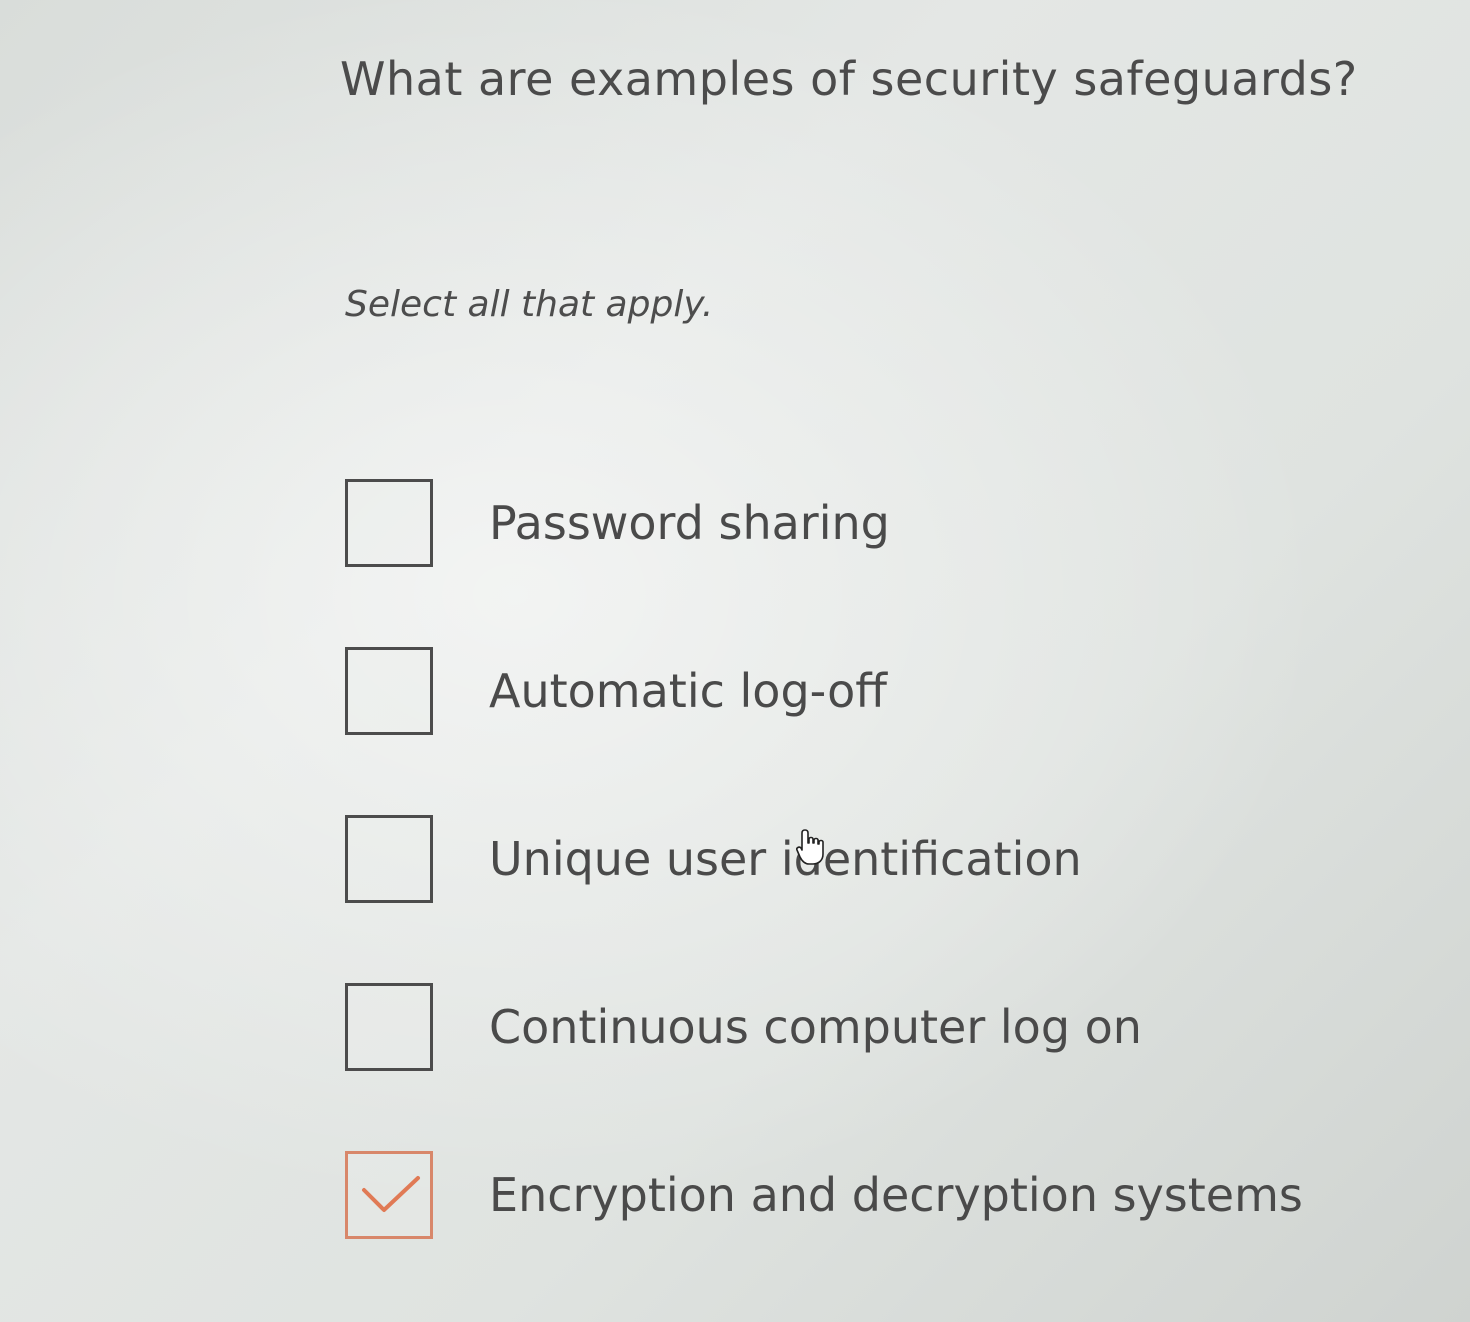 This screenshot has width=1470, height=1322. What do you see at coordinates (896, 1195) in the screenshot?
I see `option-label: Encryption and decryption systems` at bounding box center [896, 1195].